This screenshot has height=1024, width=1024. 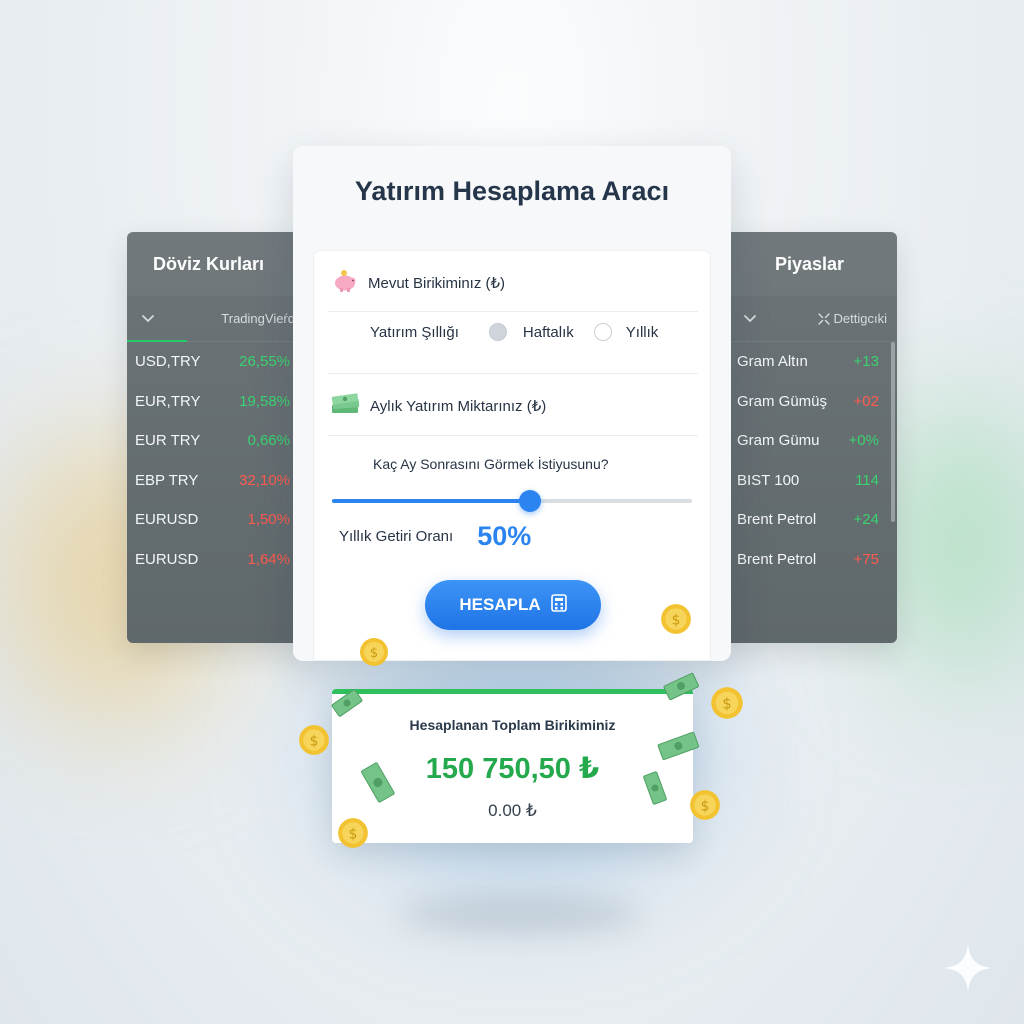 I want to click on collapse-arrows-icon, so click(x=823, y=318).